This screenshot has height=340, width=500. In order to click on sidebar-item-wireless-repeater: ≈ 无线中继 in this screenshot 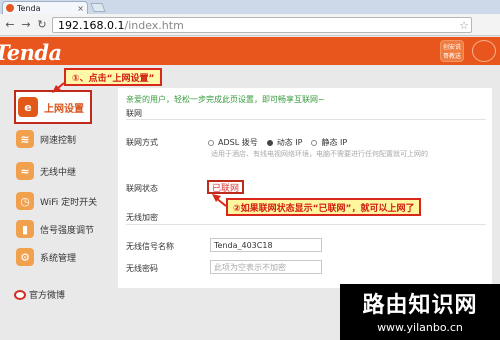, I will do `click(60, 171)`.